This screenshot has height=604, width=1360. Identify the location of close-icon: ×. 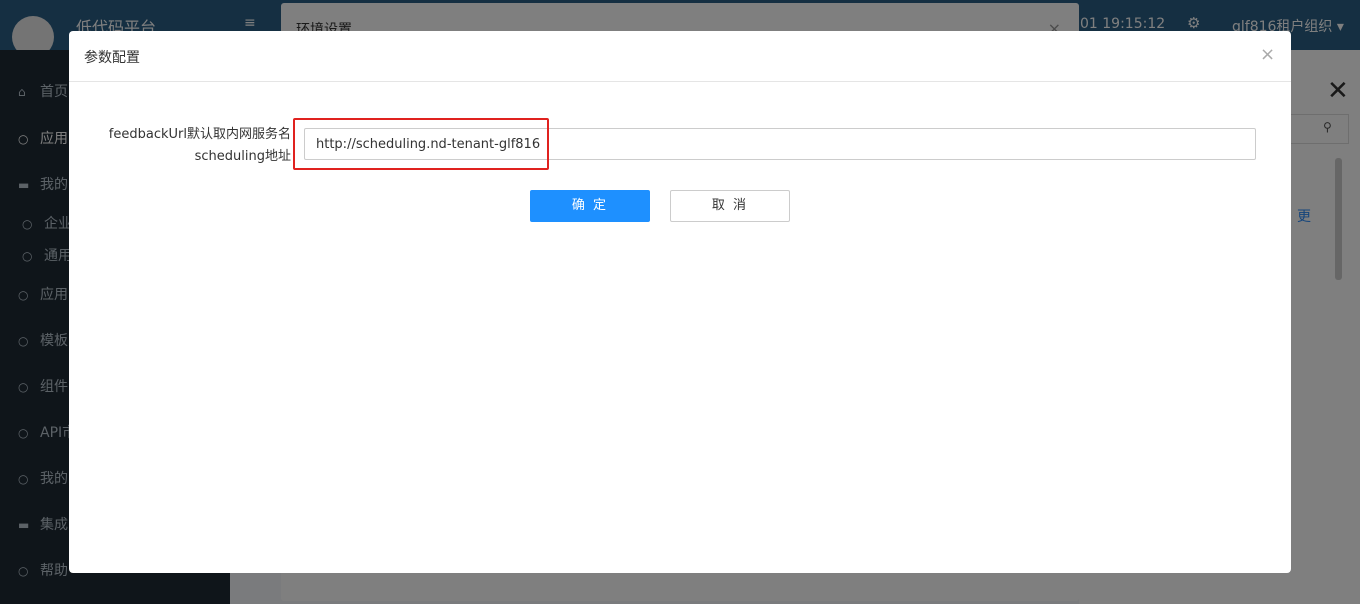
(1267, 55).